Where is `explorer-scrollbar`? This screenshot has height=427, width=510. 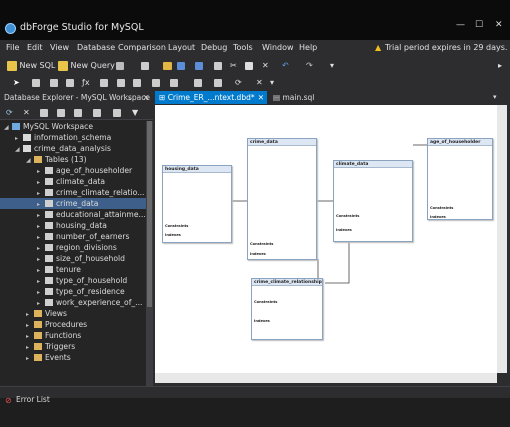
explorer-scrollbar is located at coordinates (149, 253).